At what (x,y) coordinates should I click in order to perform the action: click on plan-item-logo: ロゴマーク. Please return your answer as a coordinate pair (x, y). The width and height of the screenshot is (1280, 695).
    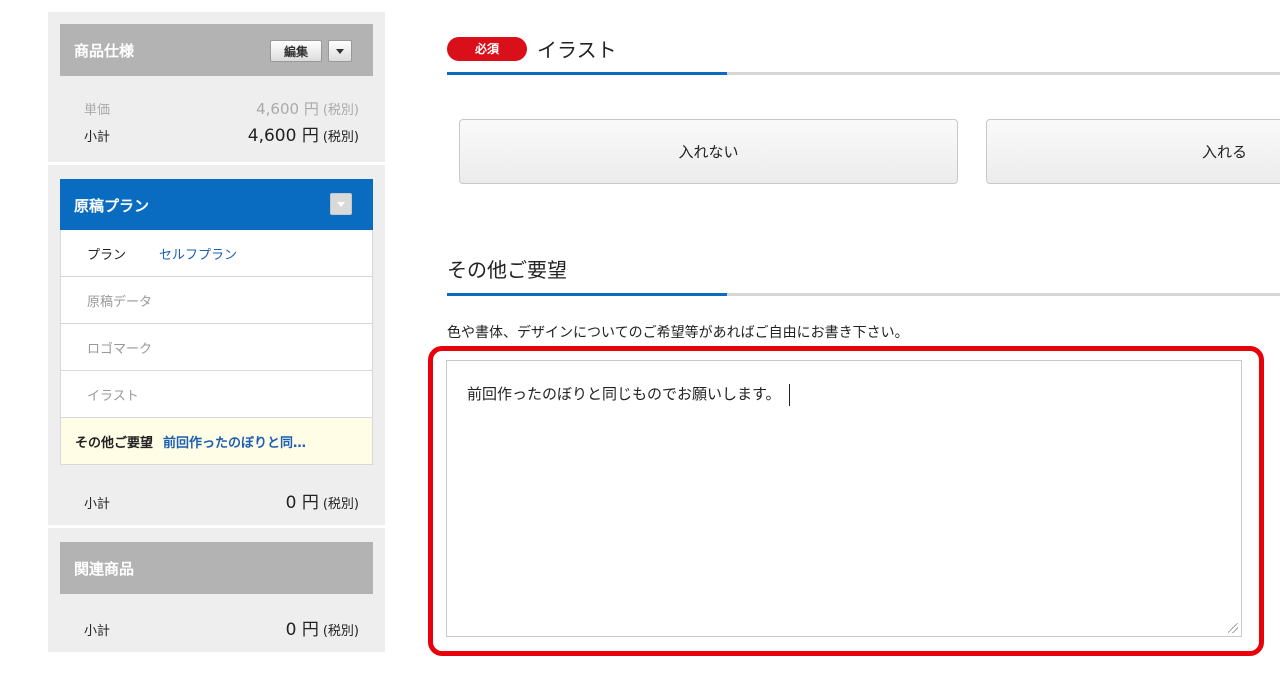
    Looking at the image, I should click on (216, 347).